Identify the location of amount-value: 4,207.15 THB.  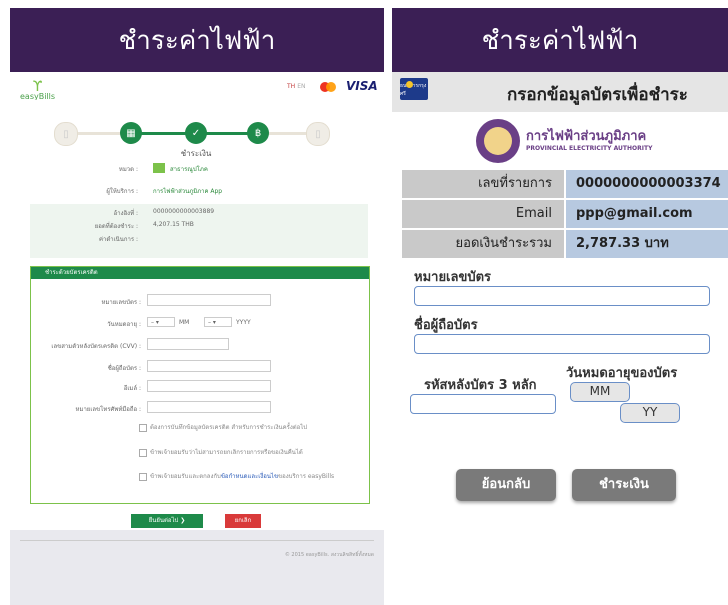
(173, 224).